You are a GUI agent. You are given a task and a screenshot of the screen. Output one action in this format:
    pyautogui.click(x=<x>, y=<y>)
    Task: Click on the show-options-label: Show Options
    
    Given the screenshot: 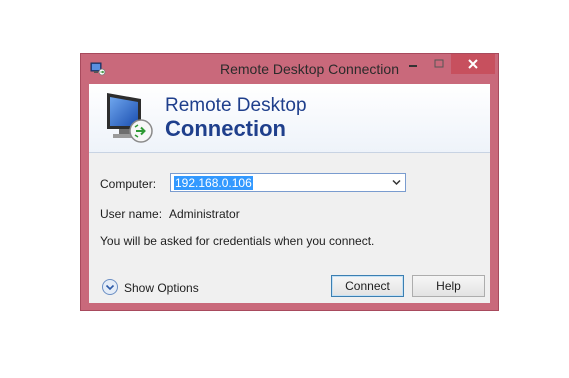 What is the action you would take?
    pyautogui.click(x=161, y=288)
    